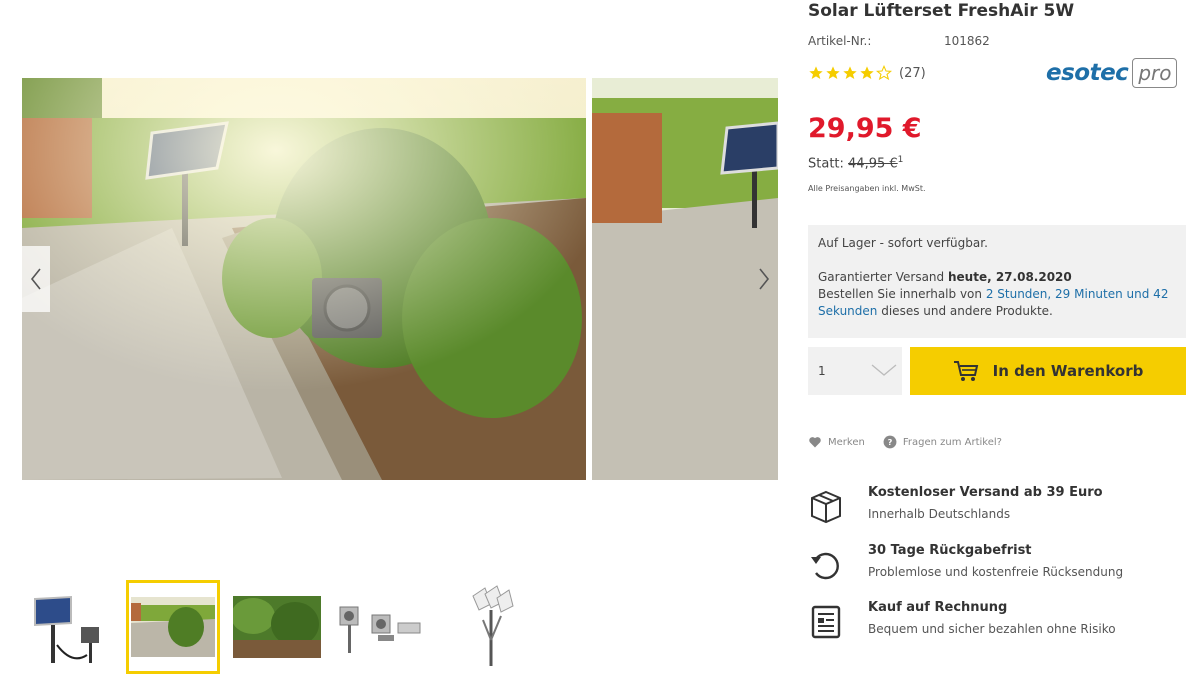 The width and height of the screenshot is (1200, 682). What do you see at coordinates (867, 188) in the screenshot?
I see `vat-note: Alle Preisangaben inkl. MwSt.` at bounding box center [867, 188].